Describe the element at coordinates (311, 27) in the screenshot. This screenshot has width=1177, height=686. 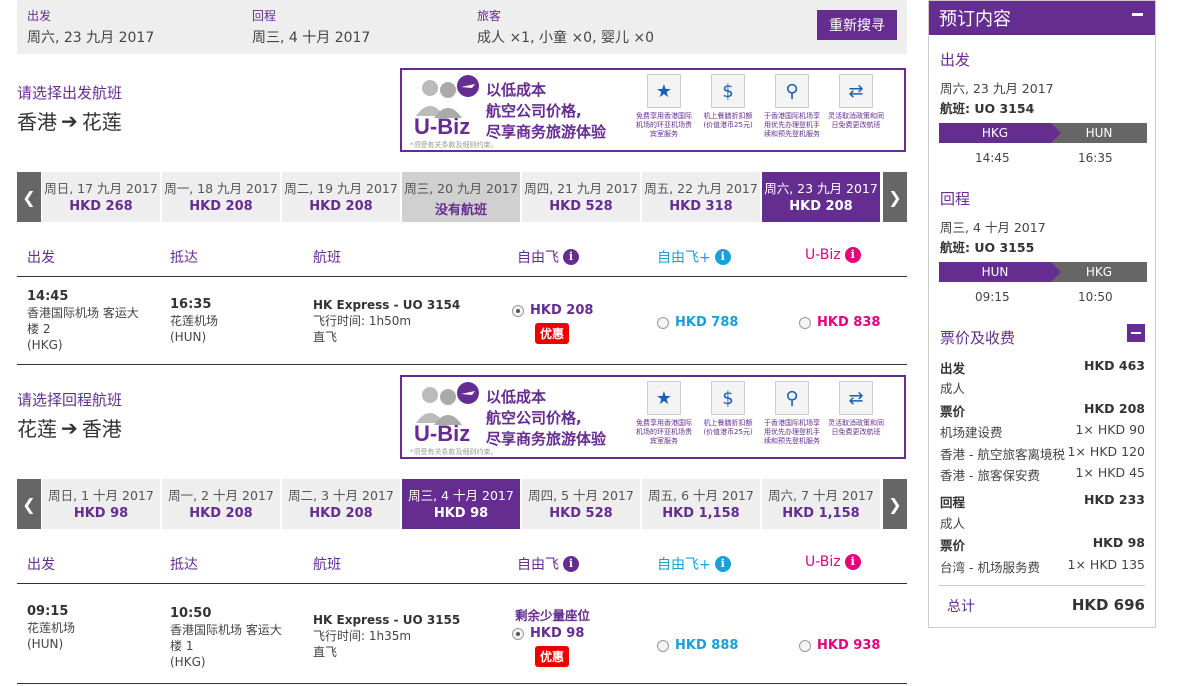
I see `return-date-field: 回程 周三, 4 十月 2017` at that location.